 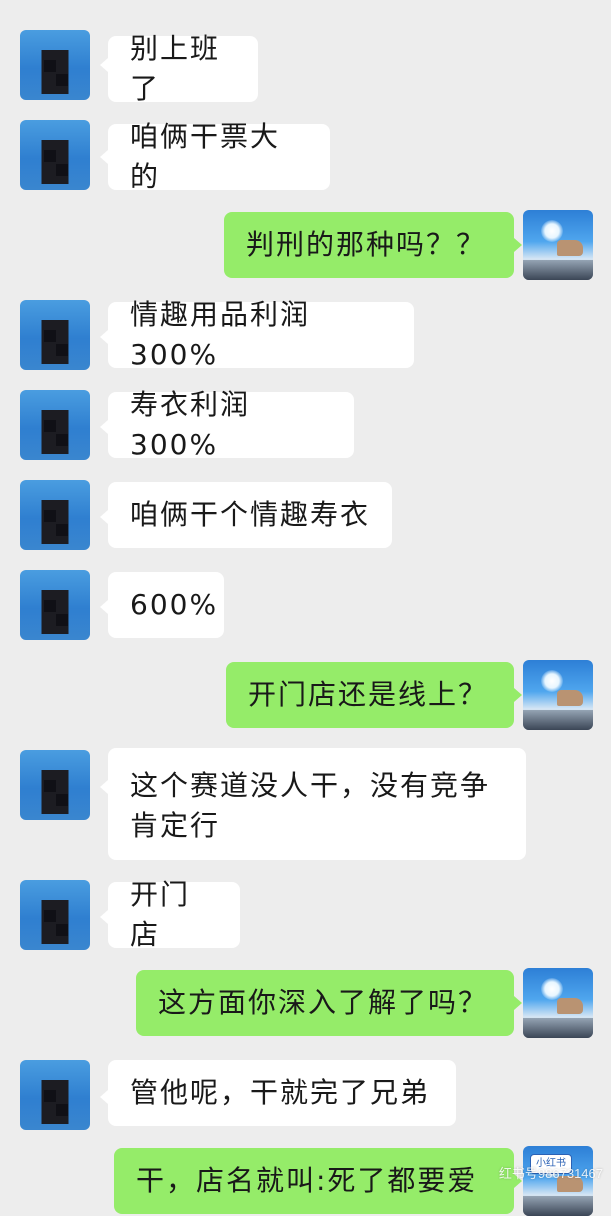 What do you see at coordinates (220, 334) in the screenshot?
I see `message-text: 情趣用品利润300%` at bounding box center [220, 334].